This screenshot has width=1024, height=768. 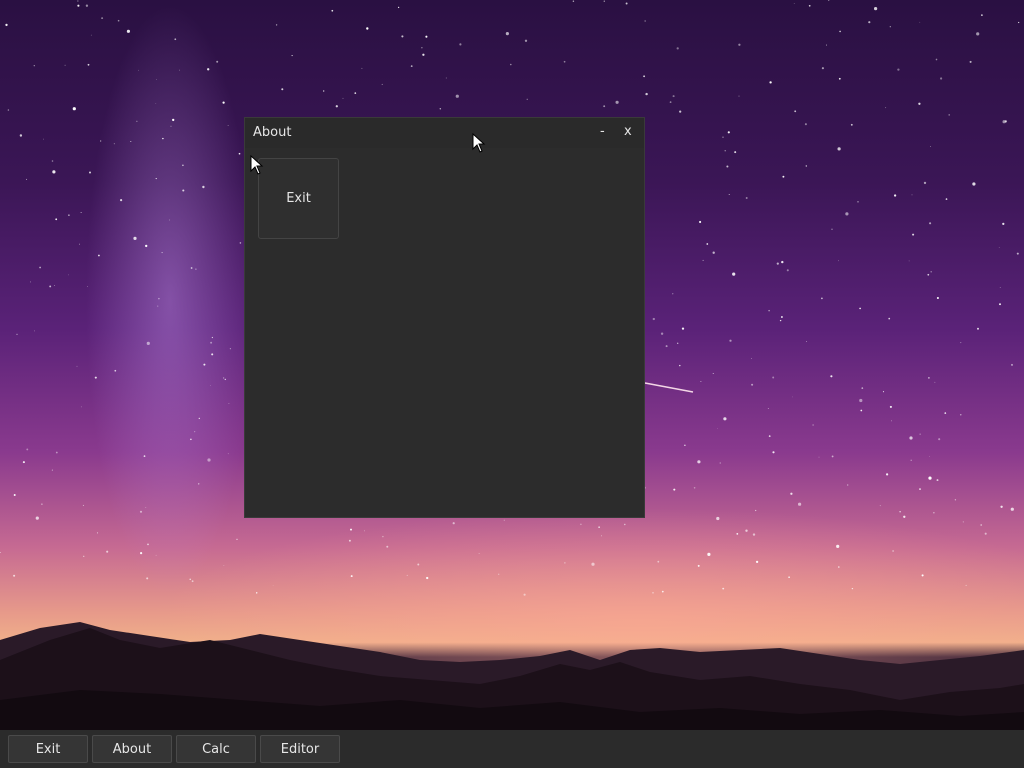 I want to click on exit-button: Exit, so click(x=298, y=198).